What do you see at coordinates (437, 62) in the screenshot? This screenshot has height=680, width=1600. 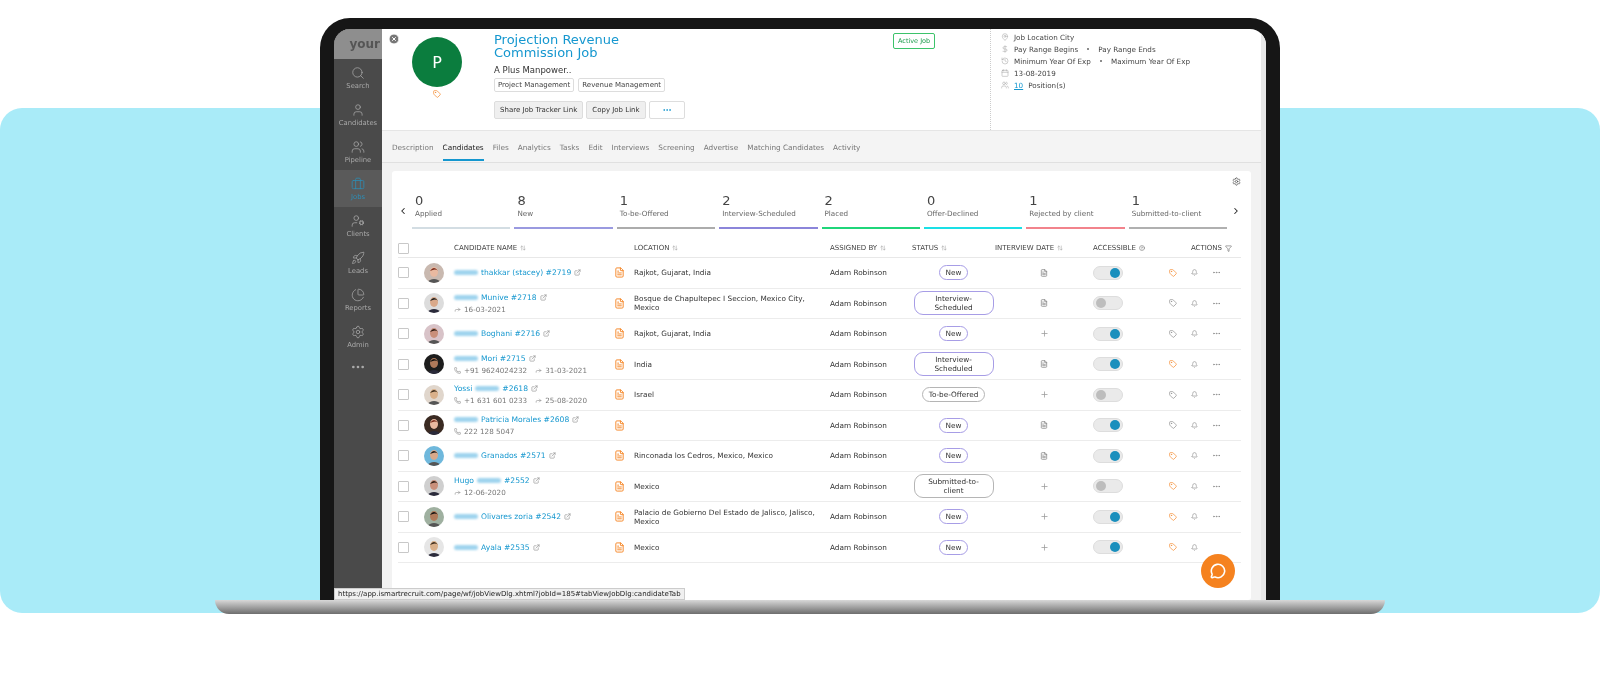 I see `company-avatar: P` at bounding box center [437, 62].